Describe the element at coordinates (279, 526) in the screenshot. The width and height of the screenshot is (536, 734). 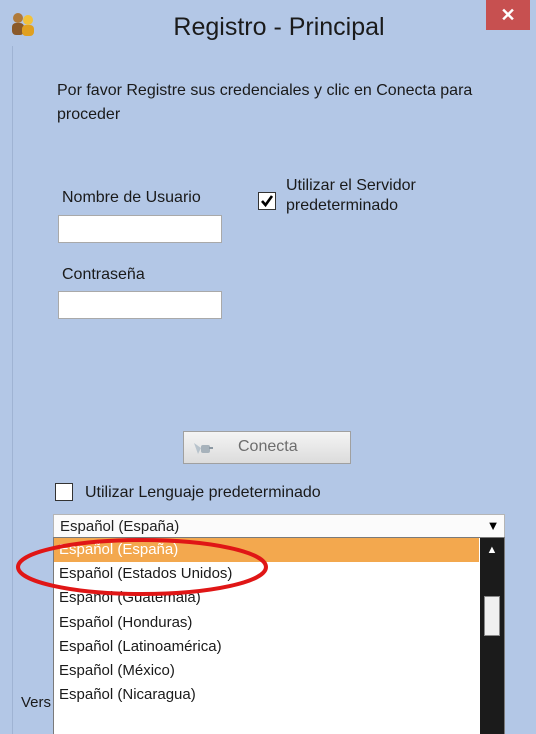
I see `language-dropdown: Español (España) ▼` at that location.